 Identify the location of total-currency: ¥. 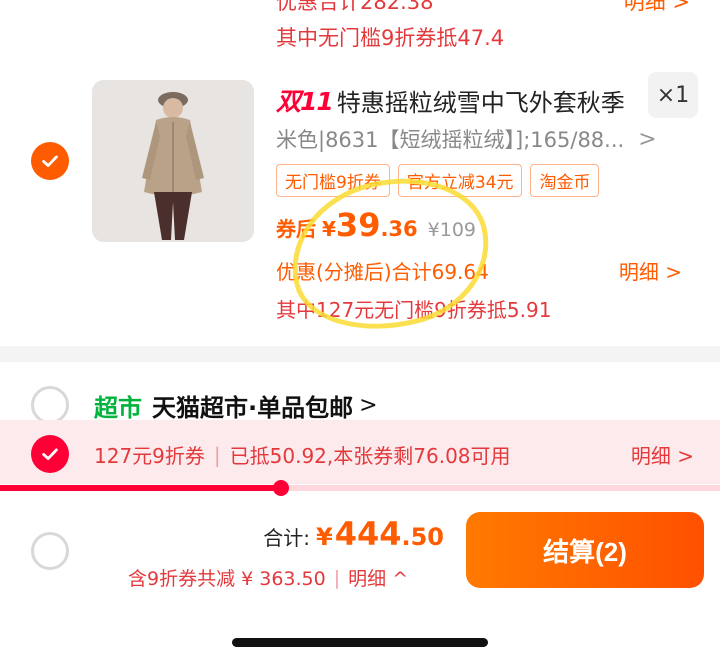
(324, 537).